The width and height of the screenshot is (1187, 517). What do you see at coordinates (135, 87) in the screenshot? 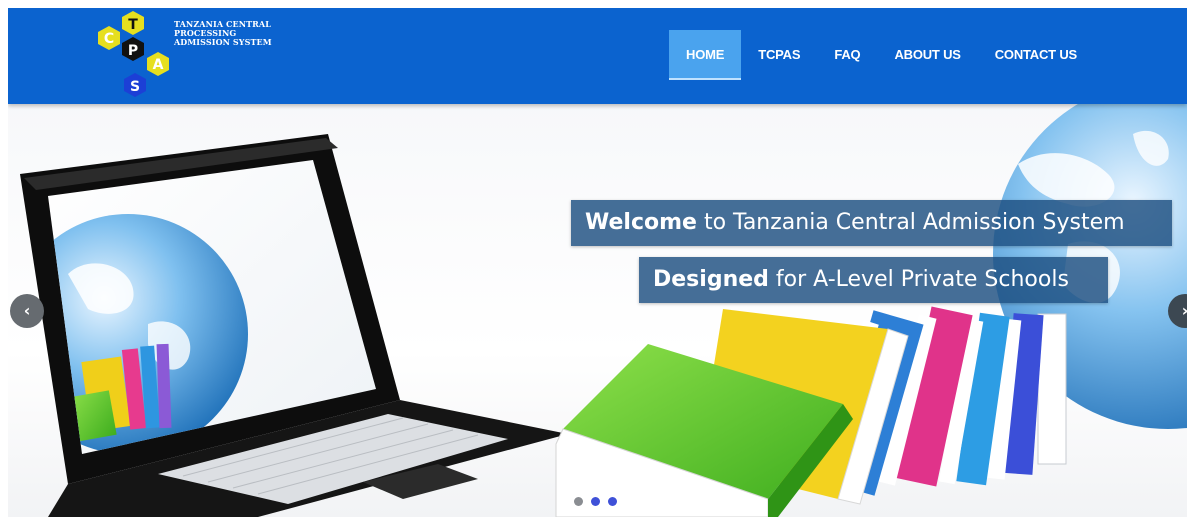
I see `logo-letter-s: S` at bounding box center [135, 87].